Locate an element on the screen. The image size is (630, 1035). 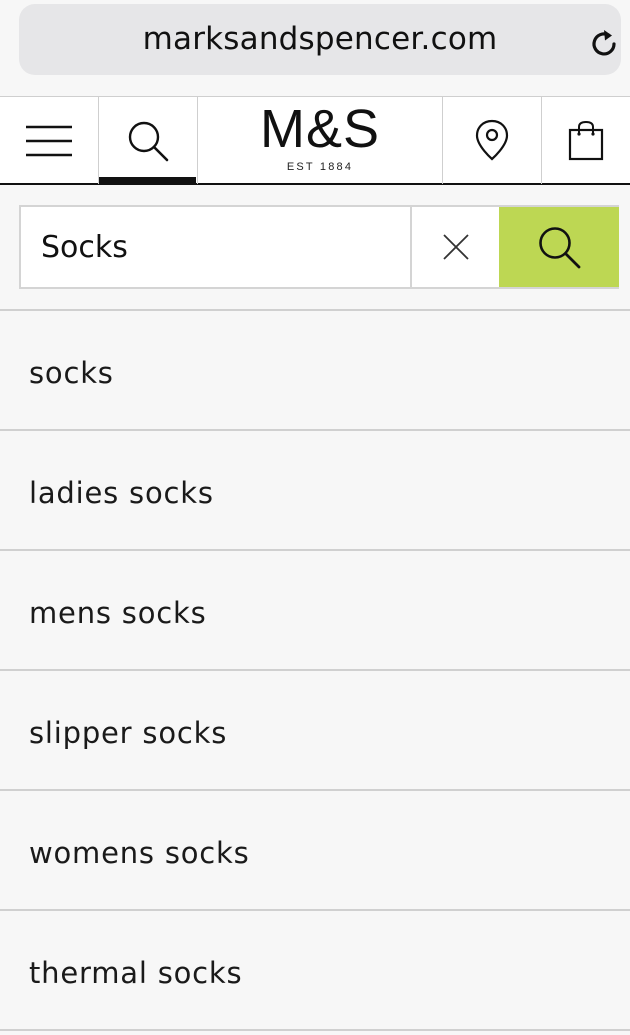
shopping-bag-button is located at coordinates (586, 140).